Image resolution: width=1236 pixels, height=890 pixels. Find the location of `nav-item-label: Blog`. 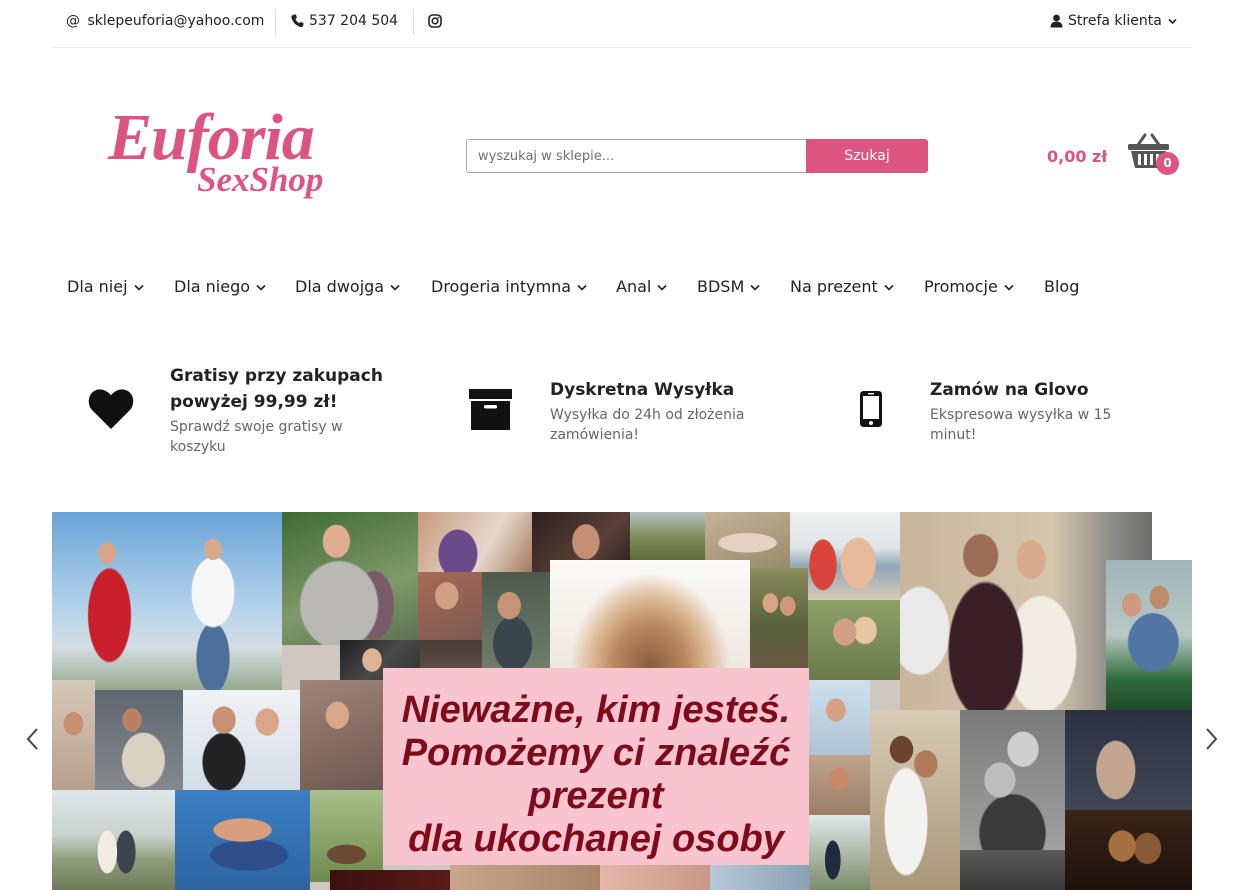

nav-item-label: Blog is located at coordinates (1062, 286).